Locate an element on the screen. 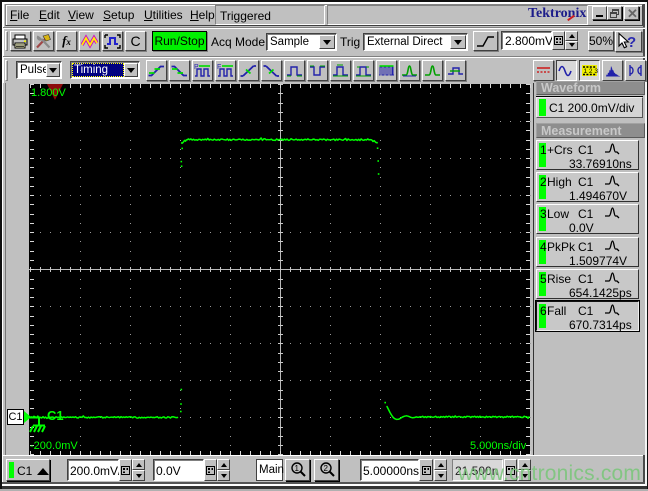 Image resolution: width=648 pixels, height=491 pixels. svg-text: 1 is located at coordinates (296, 468).